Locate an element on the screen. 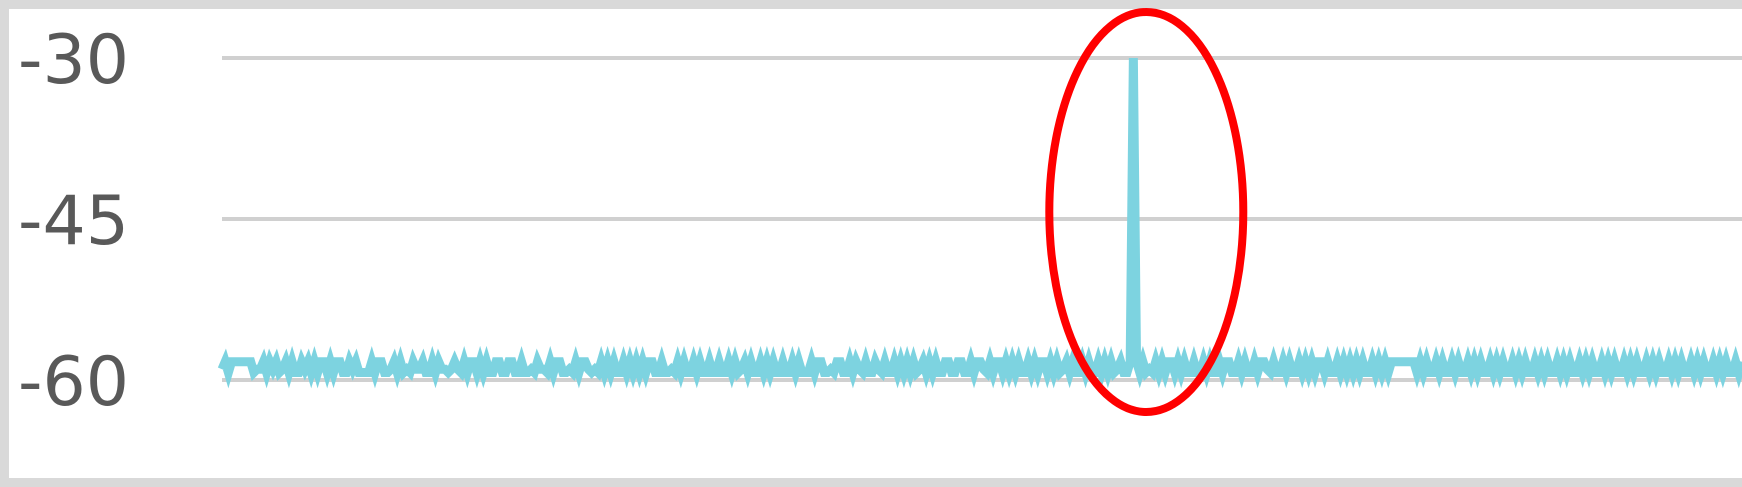 The image size is (1742, 487). y-tick-label-minus-60: -60 is located at coordinates (73, 382).